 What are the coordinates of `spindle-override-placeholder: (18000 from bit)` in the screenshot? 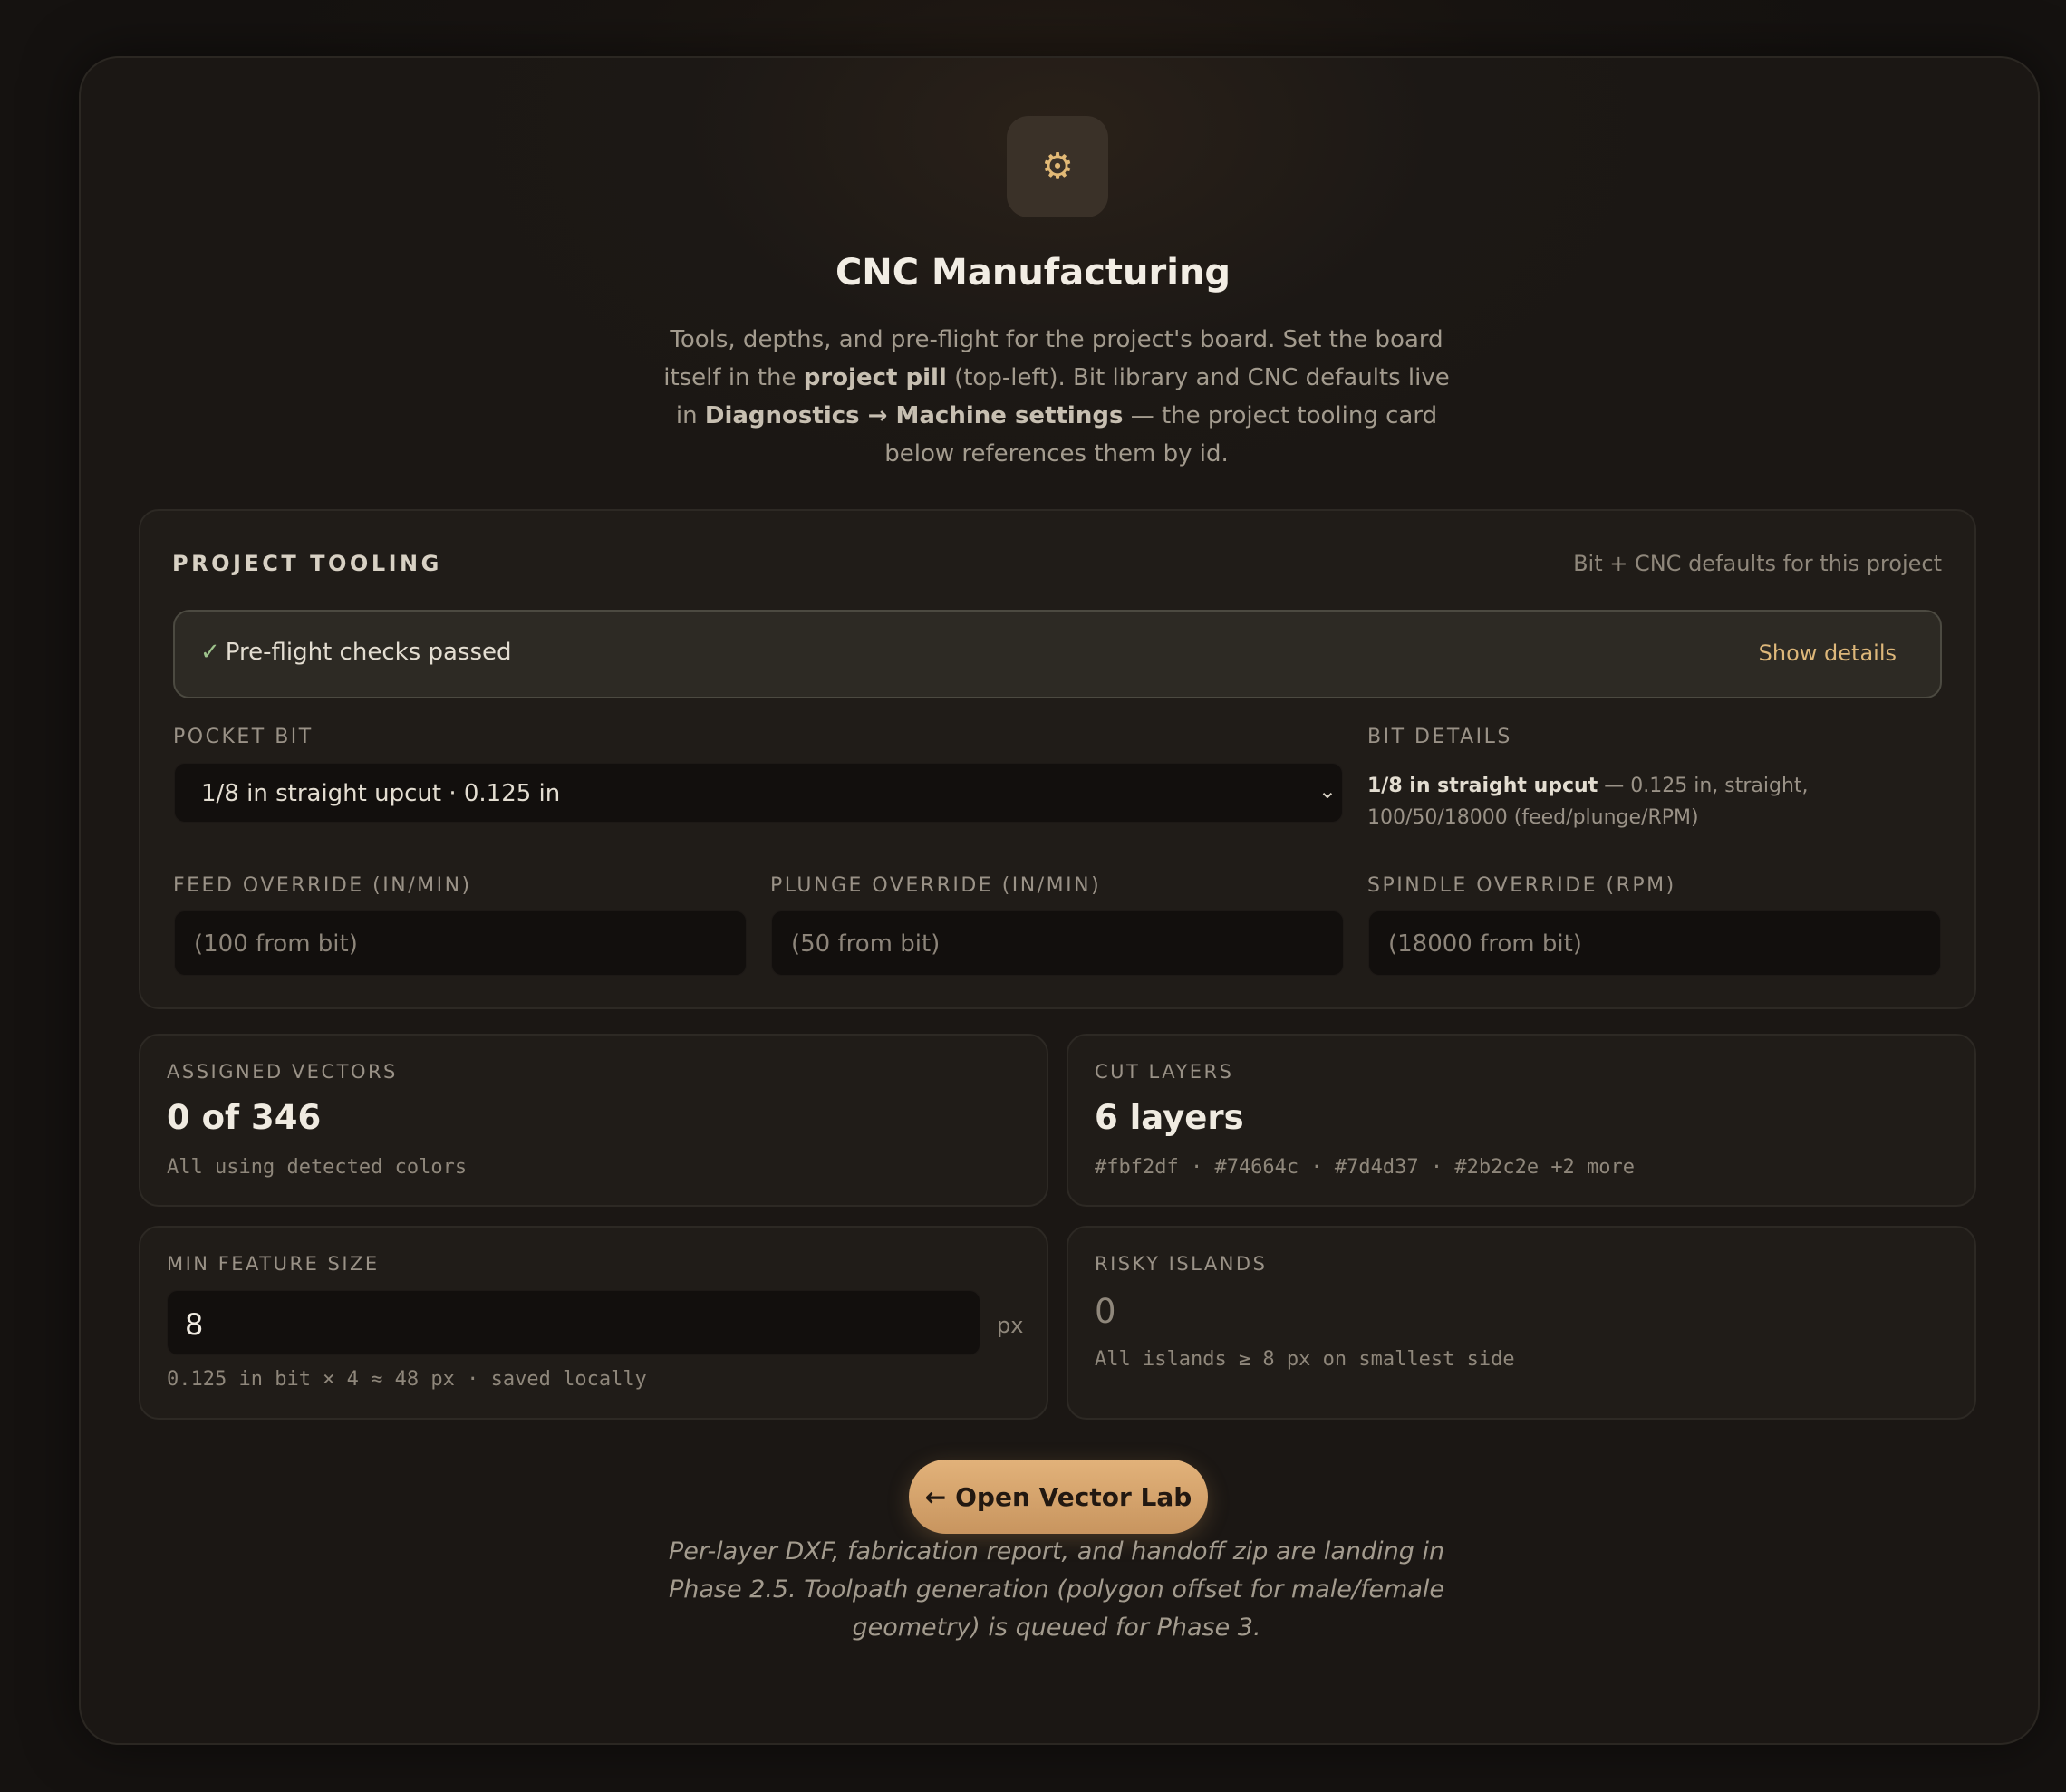 It's located at (1485, 944).